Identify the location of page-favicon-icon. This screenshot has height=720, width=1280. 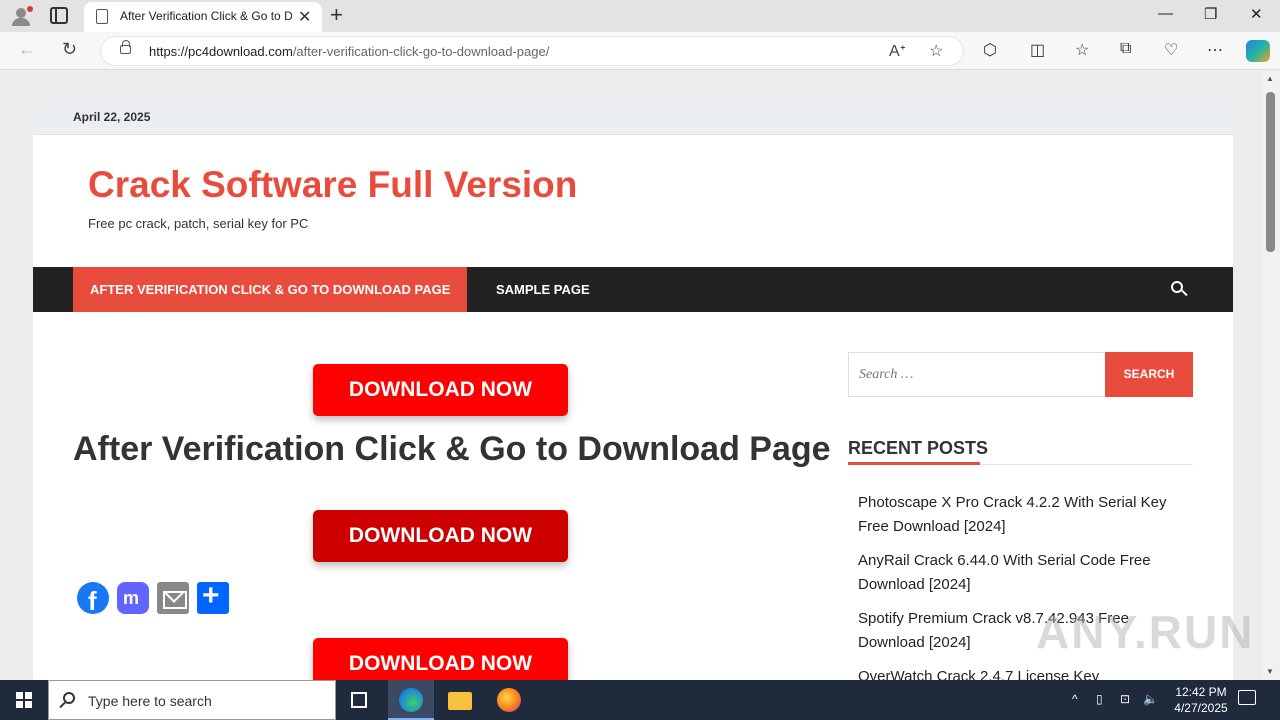
(102, 16).